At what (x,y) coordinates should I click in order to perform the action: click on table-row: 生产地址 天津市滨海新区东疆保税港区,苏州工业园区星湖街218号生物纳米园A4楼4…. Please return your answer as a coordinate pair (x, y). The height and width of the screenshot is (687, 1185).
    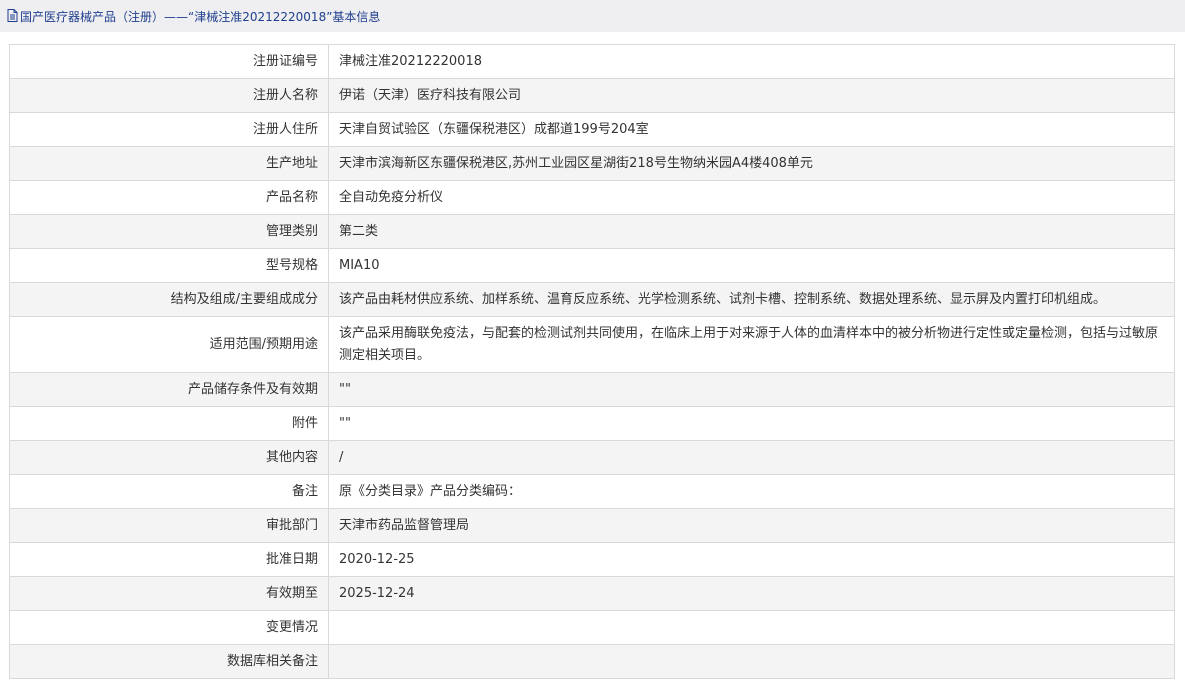
    Looking at the image, I should click on (592, 163).